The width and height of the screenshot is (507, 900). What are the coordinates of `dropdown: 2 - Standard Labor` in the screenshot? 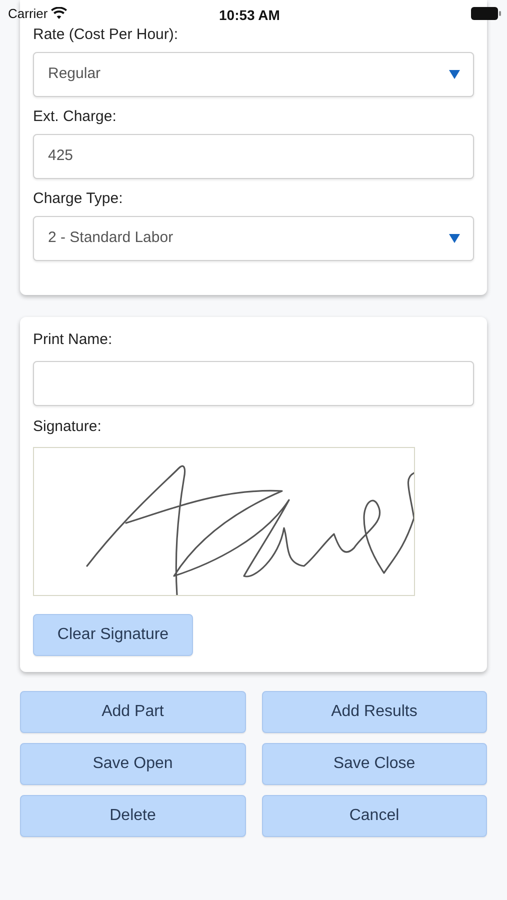 It's located at (253, 238).